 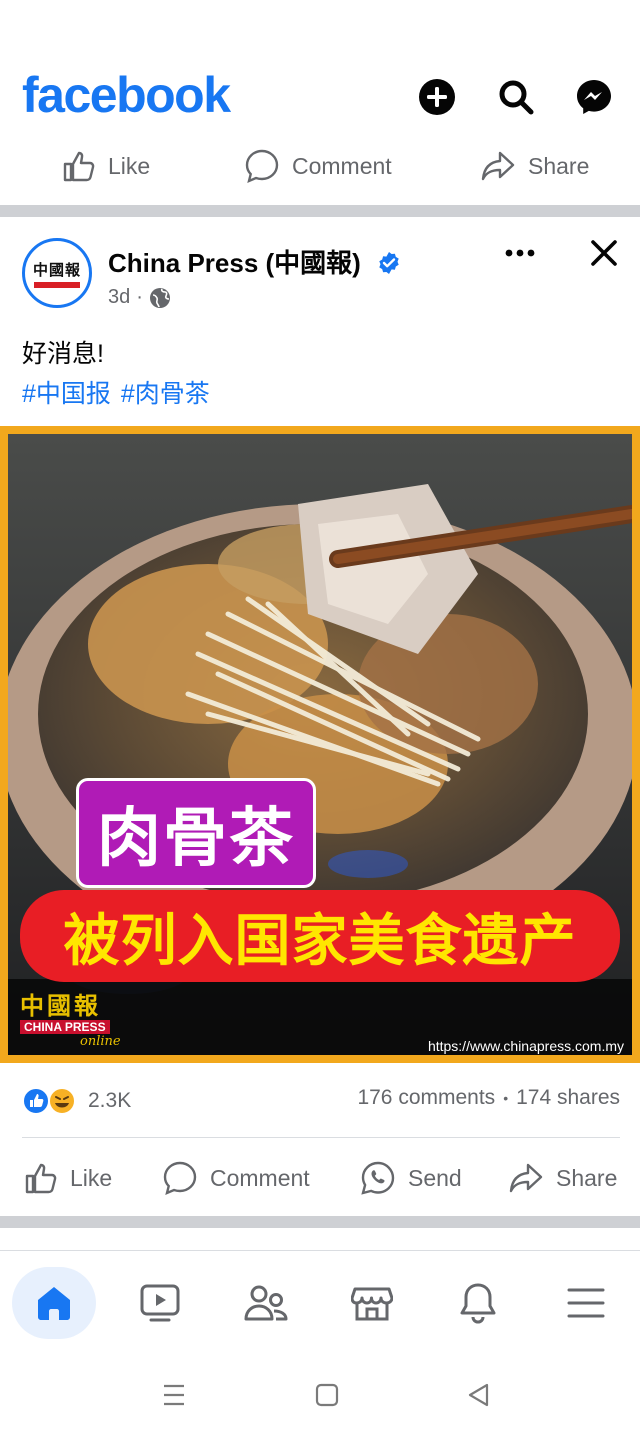 I want to click on image-title-main: 肉骨茶, so click(x=196, y=839).